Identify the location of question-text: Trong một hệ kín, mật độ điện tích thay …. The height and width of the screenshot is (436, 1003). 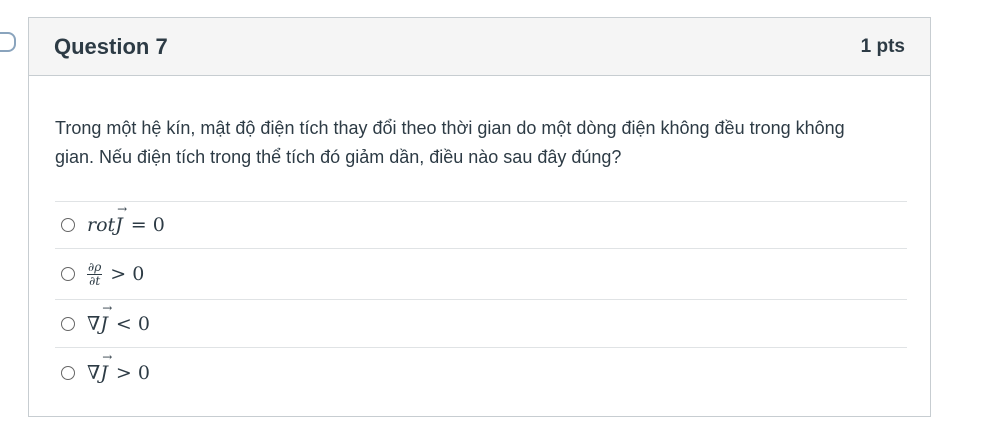
(450, 142).